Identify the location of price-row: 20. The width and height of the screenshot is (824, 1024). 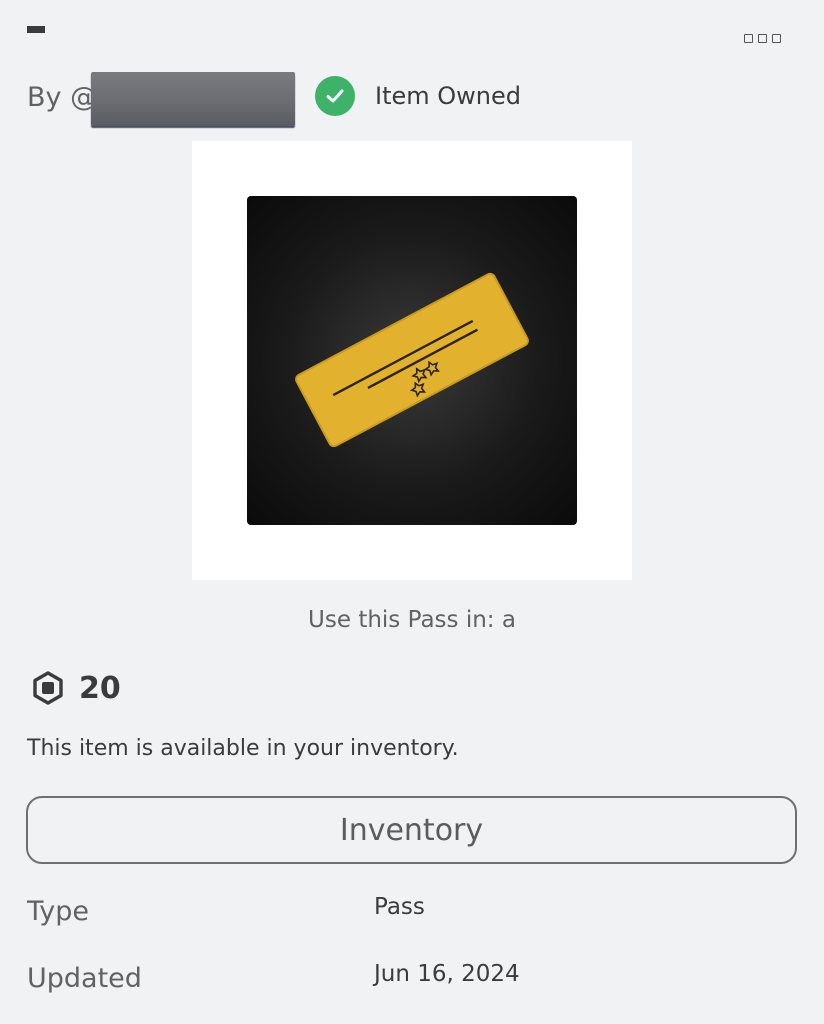
(76, 688).